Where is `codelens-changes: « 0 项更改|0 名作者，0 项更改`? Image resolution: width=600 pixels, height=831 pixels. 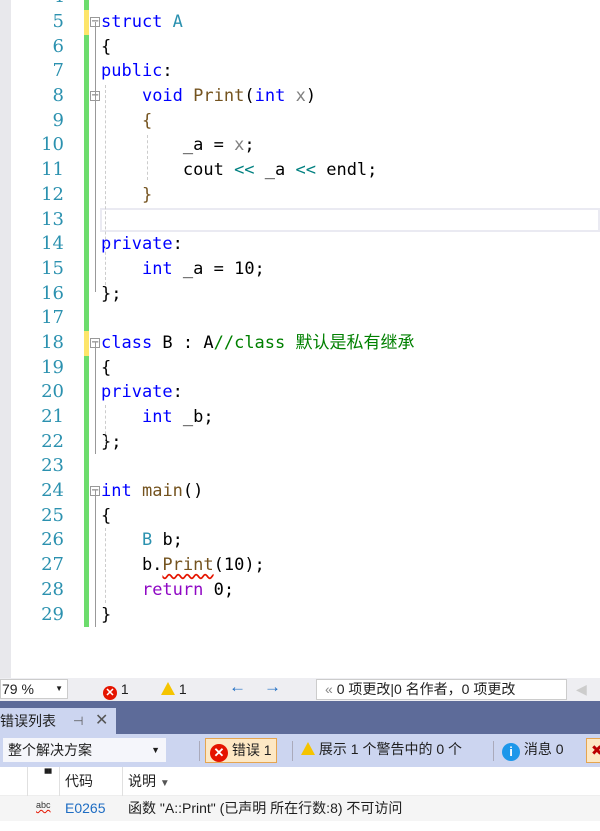
codelens-changes: « 0 项更改|0 名作者，0 项更改 is located at coordinates (441, 689).